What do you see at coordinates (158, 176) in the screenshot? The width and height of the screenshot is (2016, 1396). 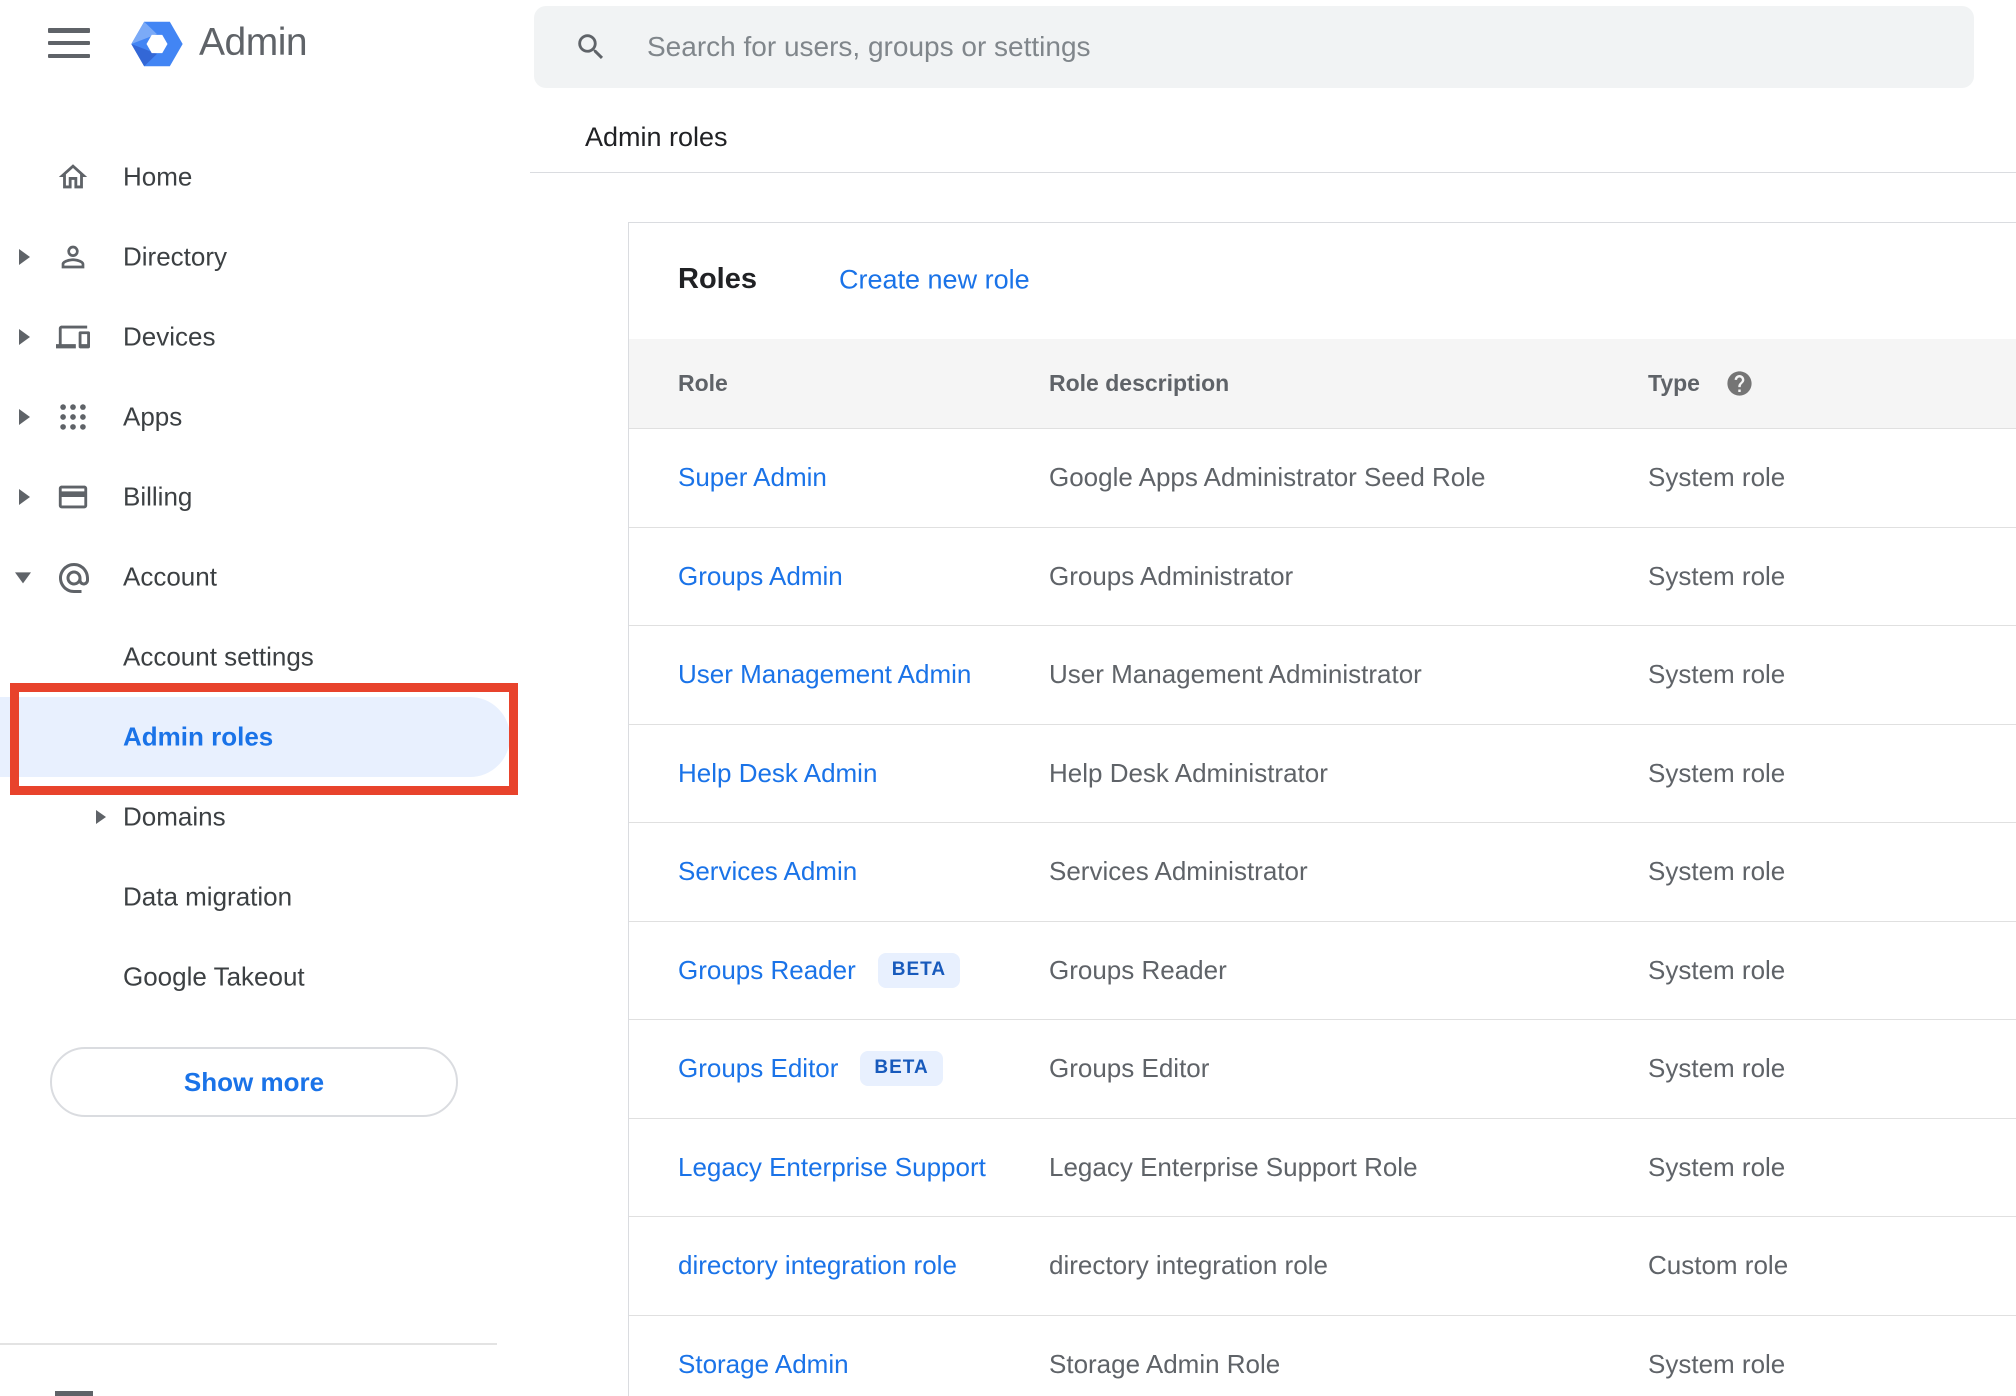 I see `sidebar-item-label: Home` at bounding box center [158, 176].